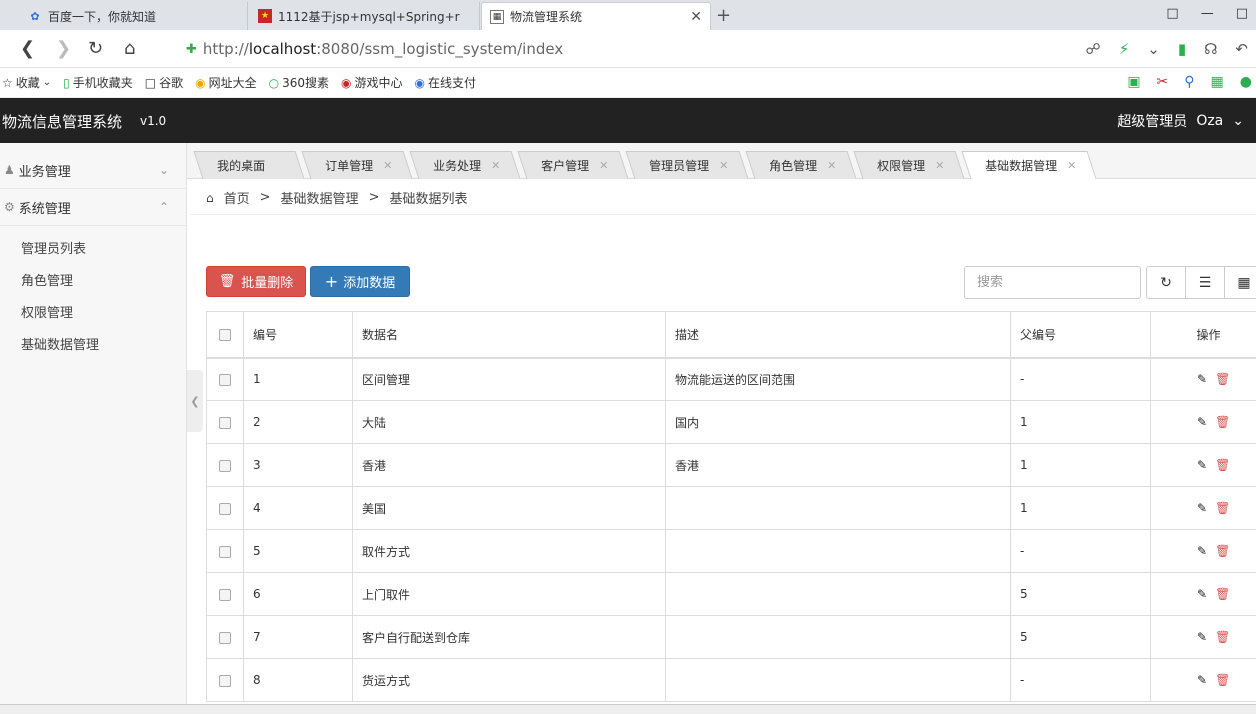 Image resolution: width=1256 pixels, height=714 pixels. Describe the element at coordinates (237, 197) in the screenshot. I see `breadcrumb-home: 首页` at that location.